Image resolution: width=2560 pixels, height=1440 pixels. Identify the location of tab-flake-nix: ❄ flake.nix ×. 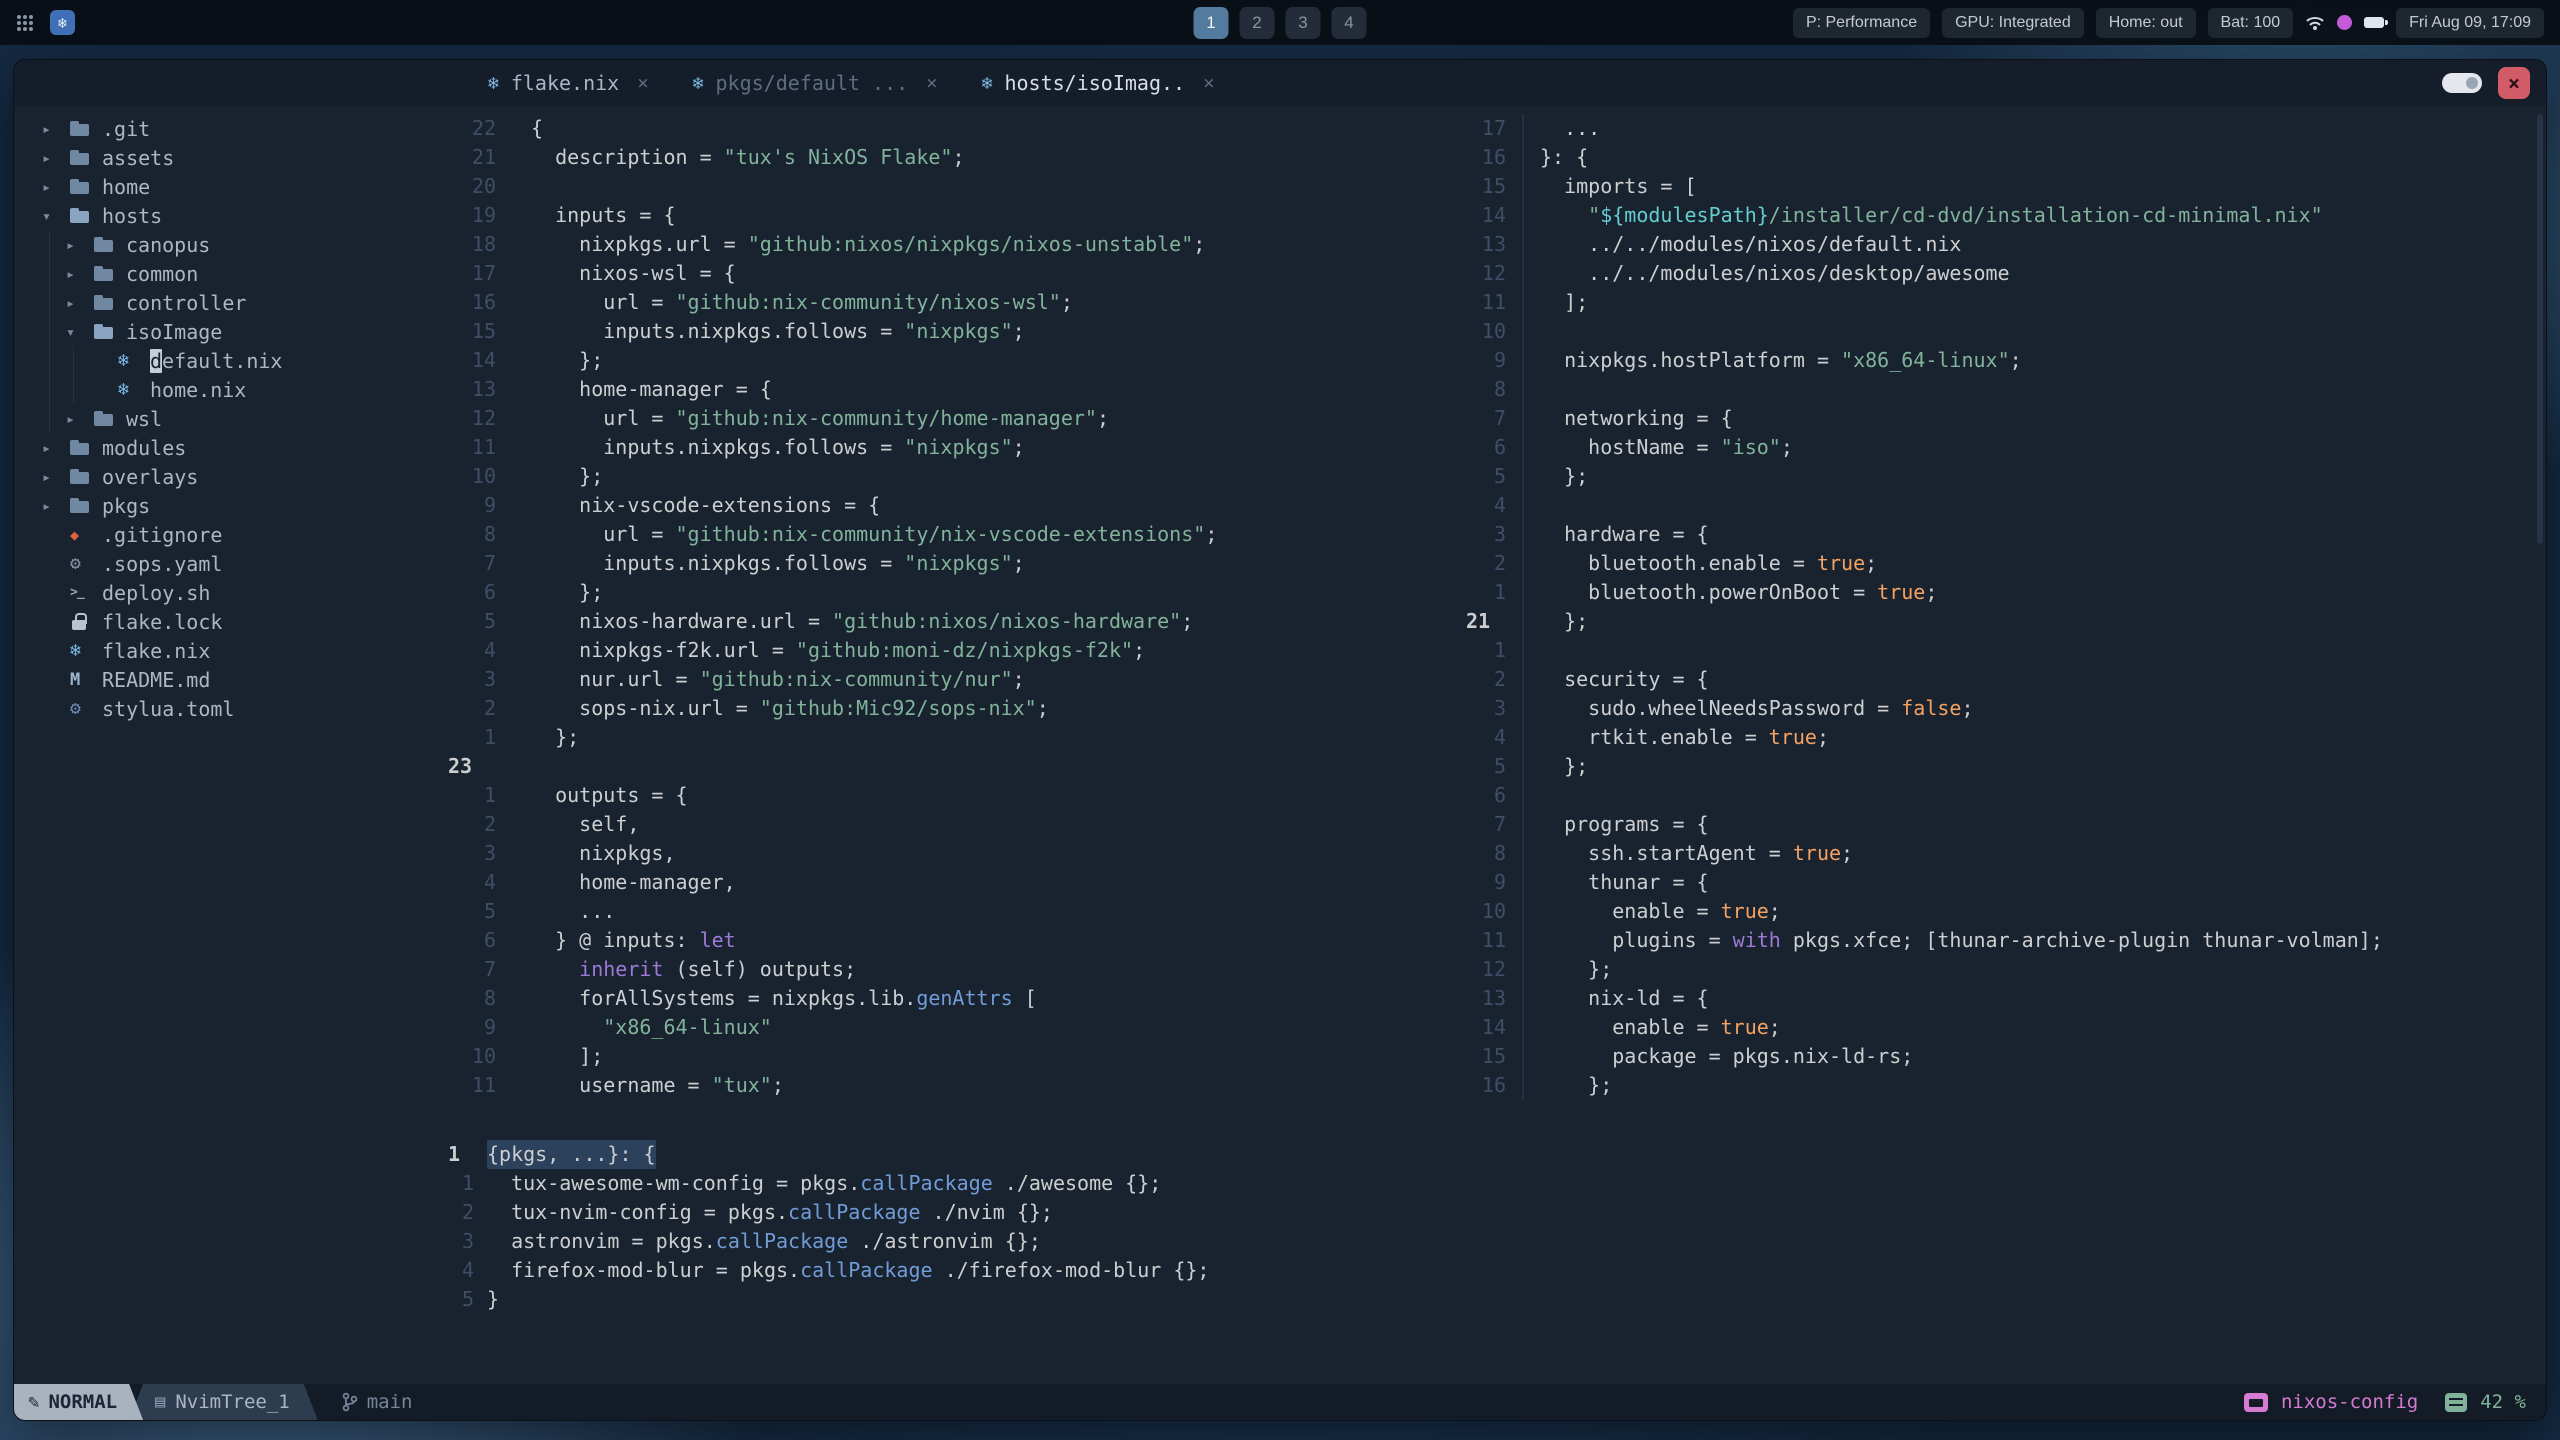
(568, 83).